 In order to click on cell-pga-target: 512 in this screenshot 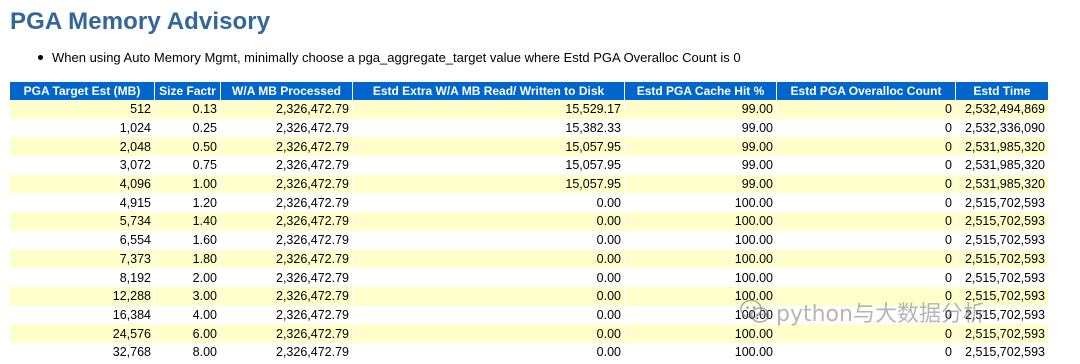, I will do `click(82, 109)`.